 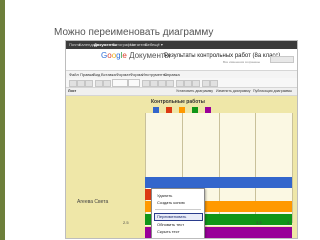 What do you see at coordinates (178, 102) in the screenshot?
I see `chart-title: Контрольные работы` at bounding box center [178, 102].